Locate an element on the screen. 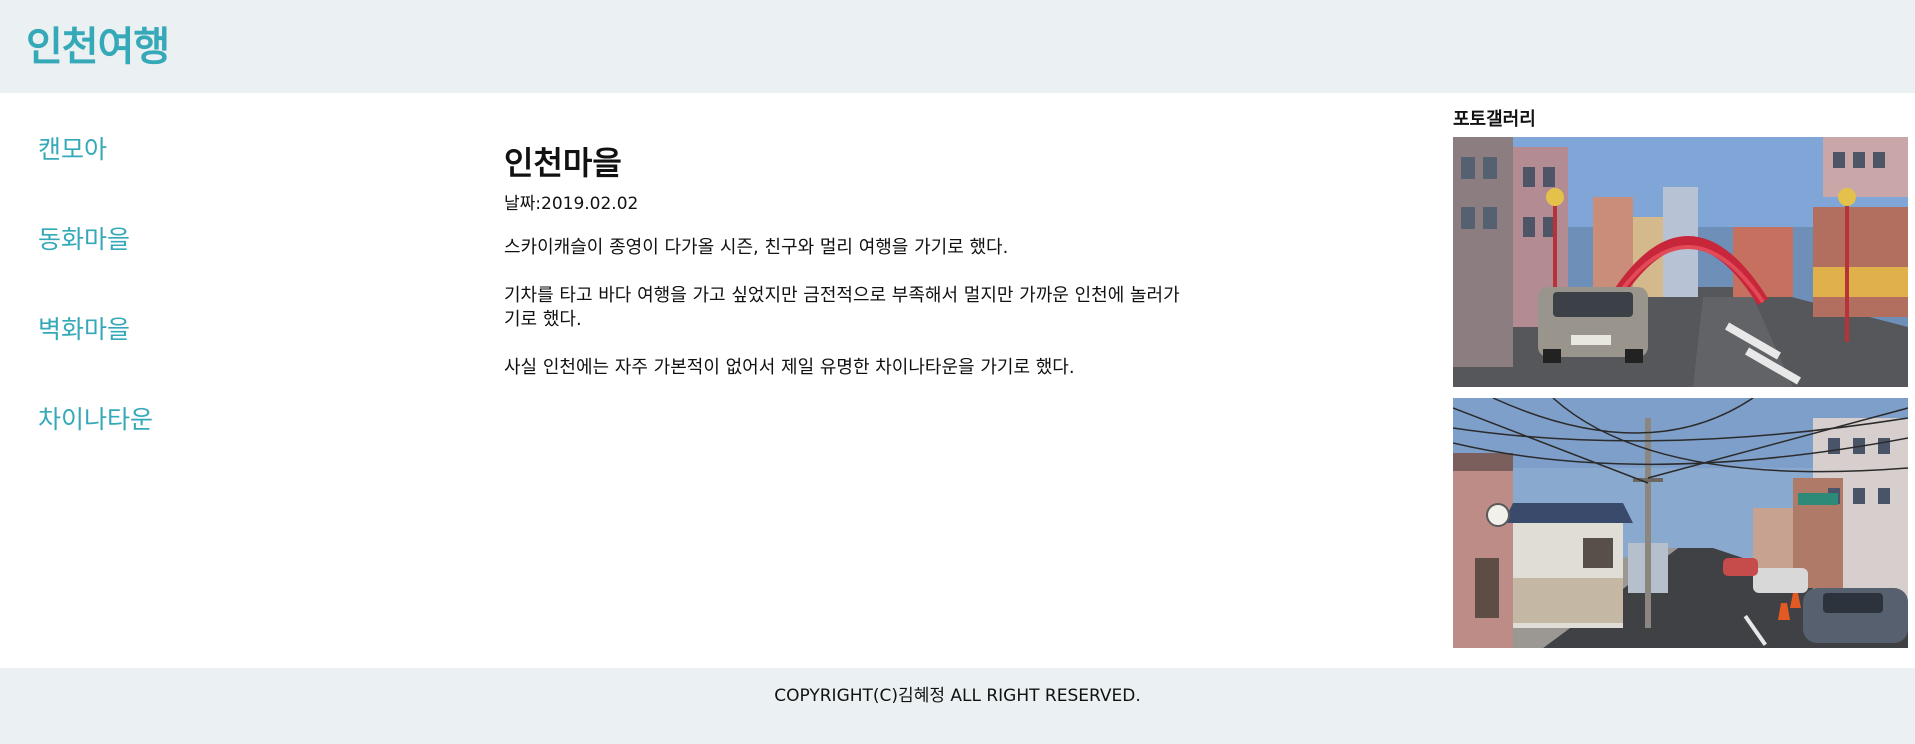 The image size is (1915, 744). article-paragraph: 스카이캐슬이 종영이 다가올 시즌, 친구와 멀리 여행을 가기로 했다. is located at coordinates (756, 247).